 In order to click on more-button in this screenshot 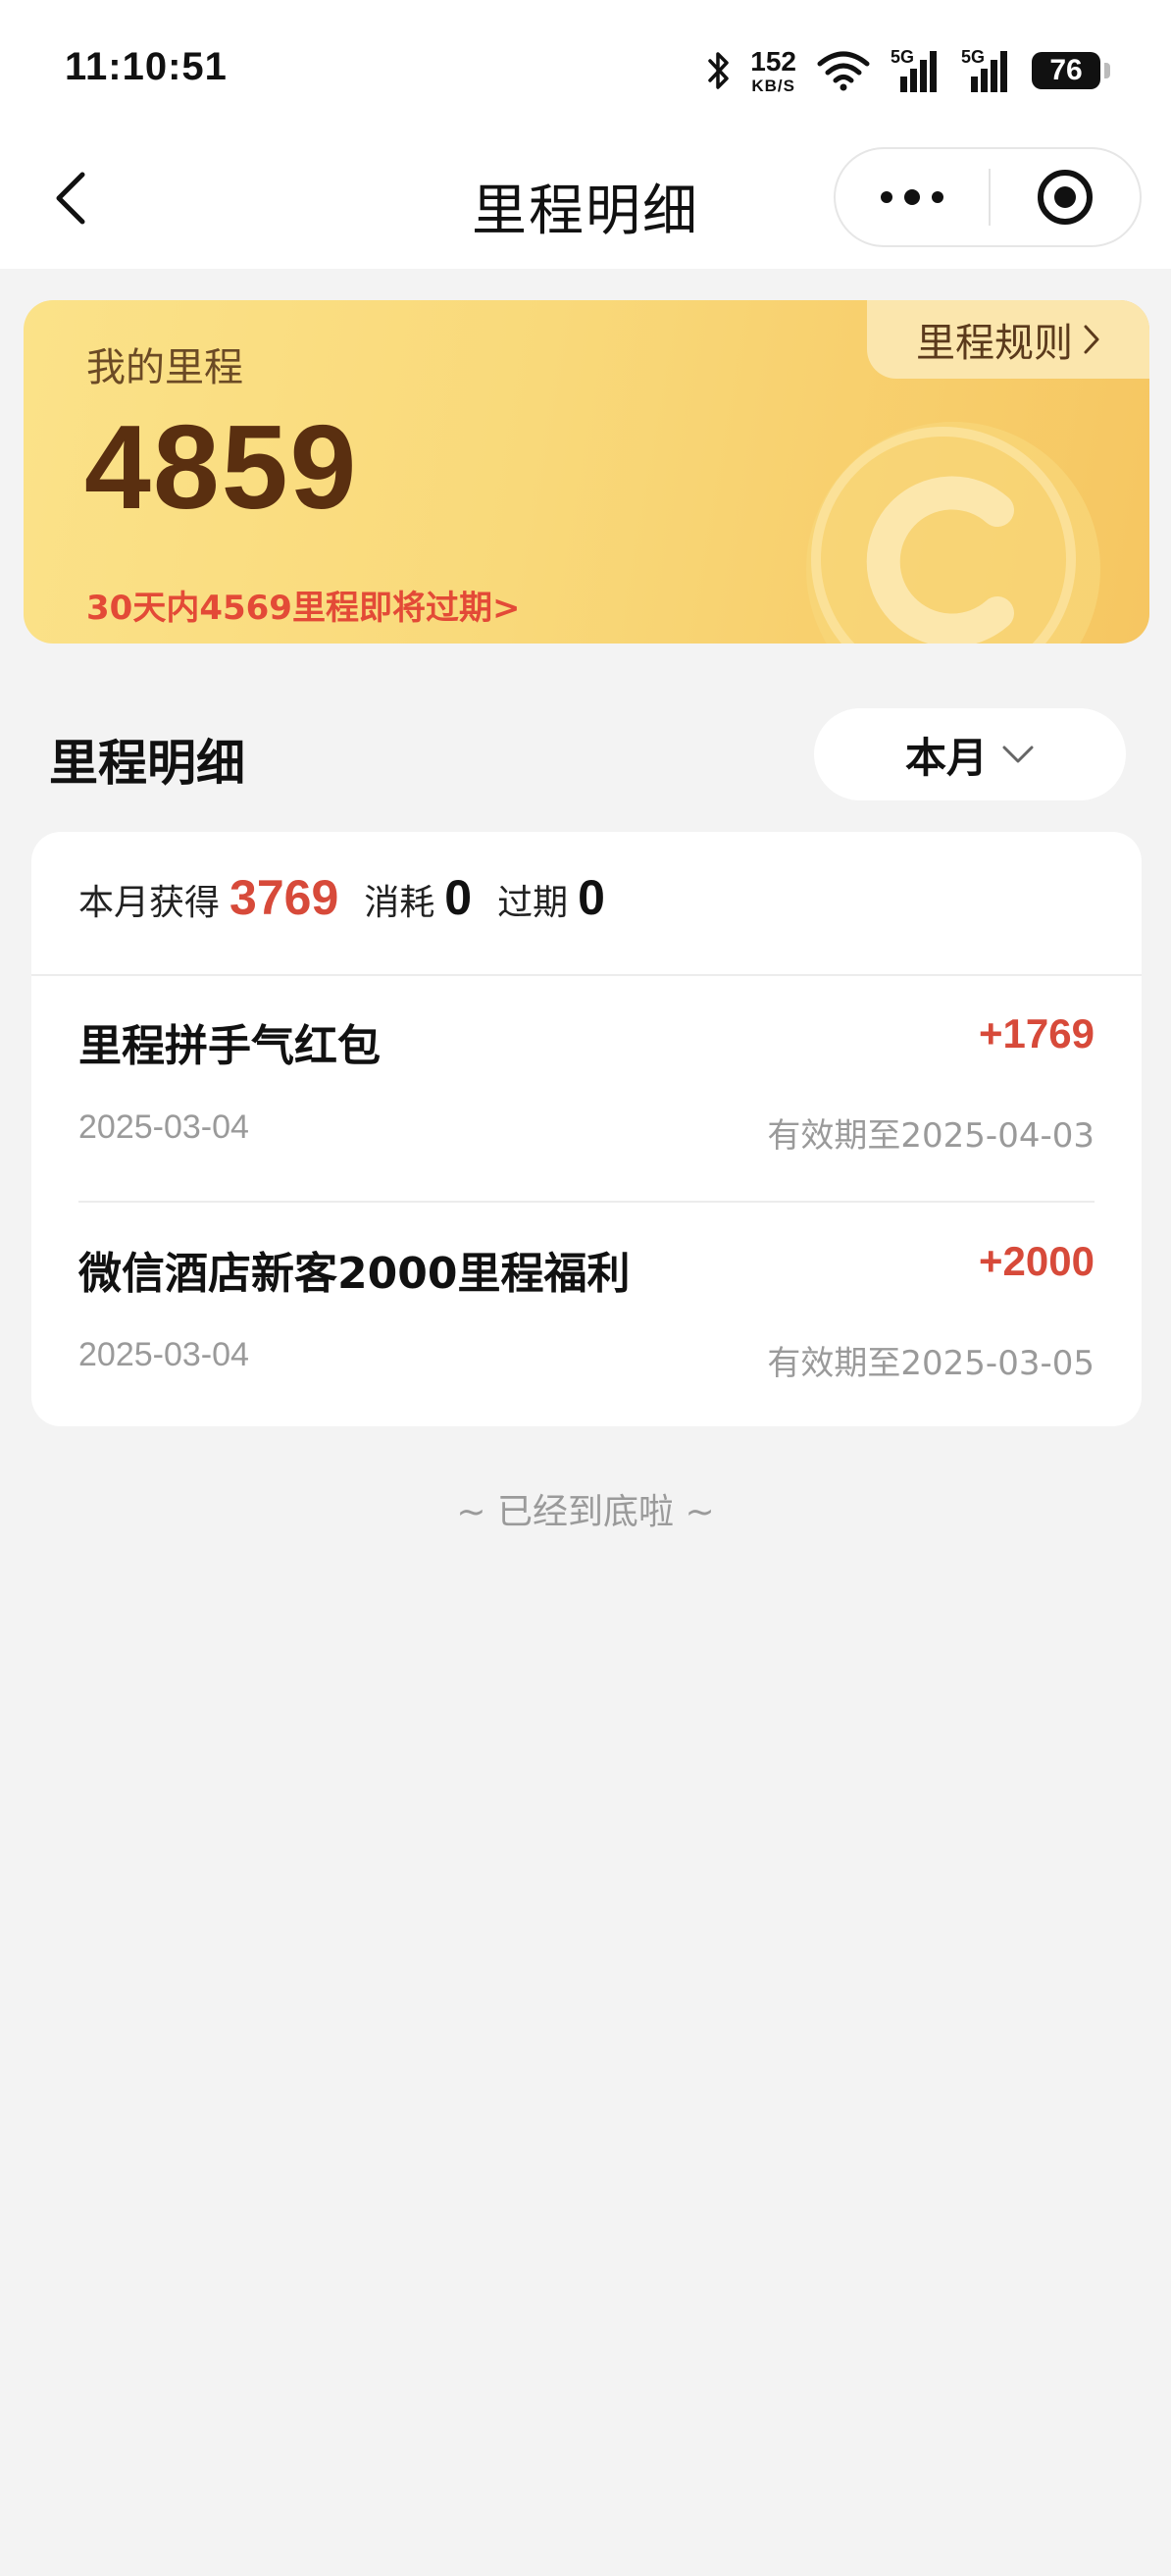, I will do `click(912, 197)`.